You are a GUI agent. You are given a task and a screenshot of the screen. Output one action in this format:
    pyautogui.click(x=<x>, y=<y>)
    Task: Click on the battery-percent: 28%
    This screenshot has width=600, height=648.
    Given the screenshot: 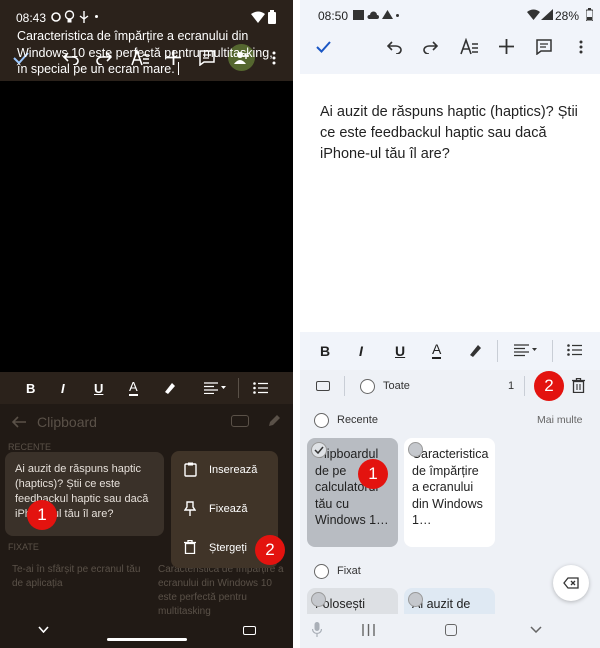 What is the action you would take?
    pyautogui.click(x=567, y=16)
    